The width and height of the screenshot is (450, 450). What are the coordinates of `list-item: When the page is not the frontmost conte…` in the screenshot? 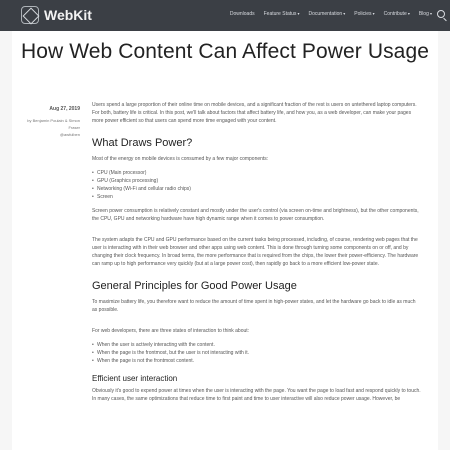 It's located at (257, 361).